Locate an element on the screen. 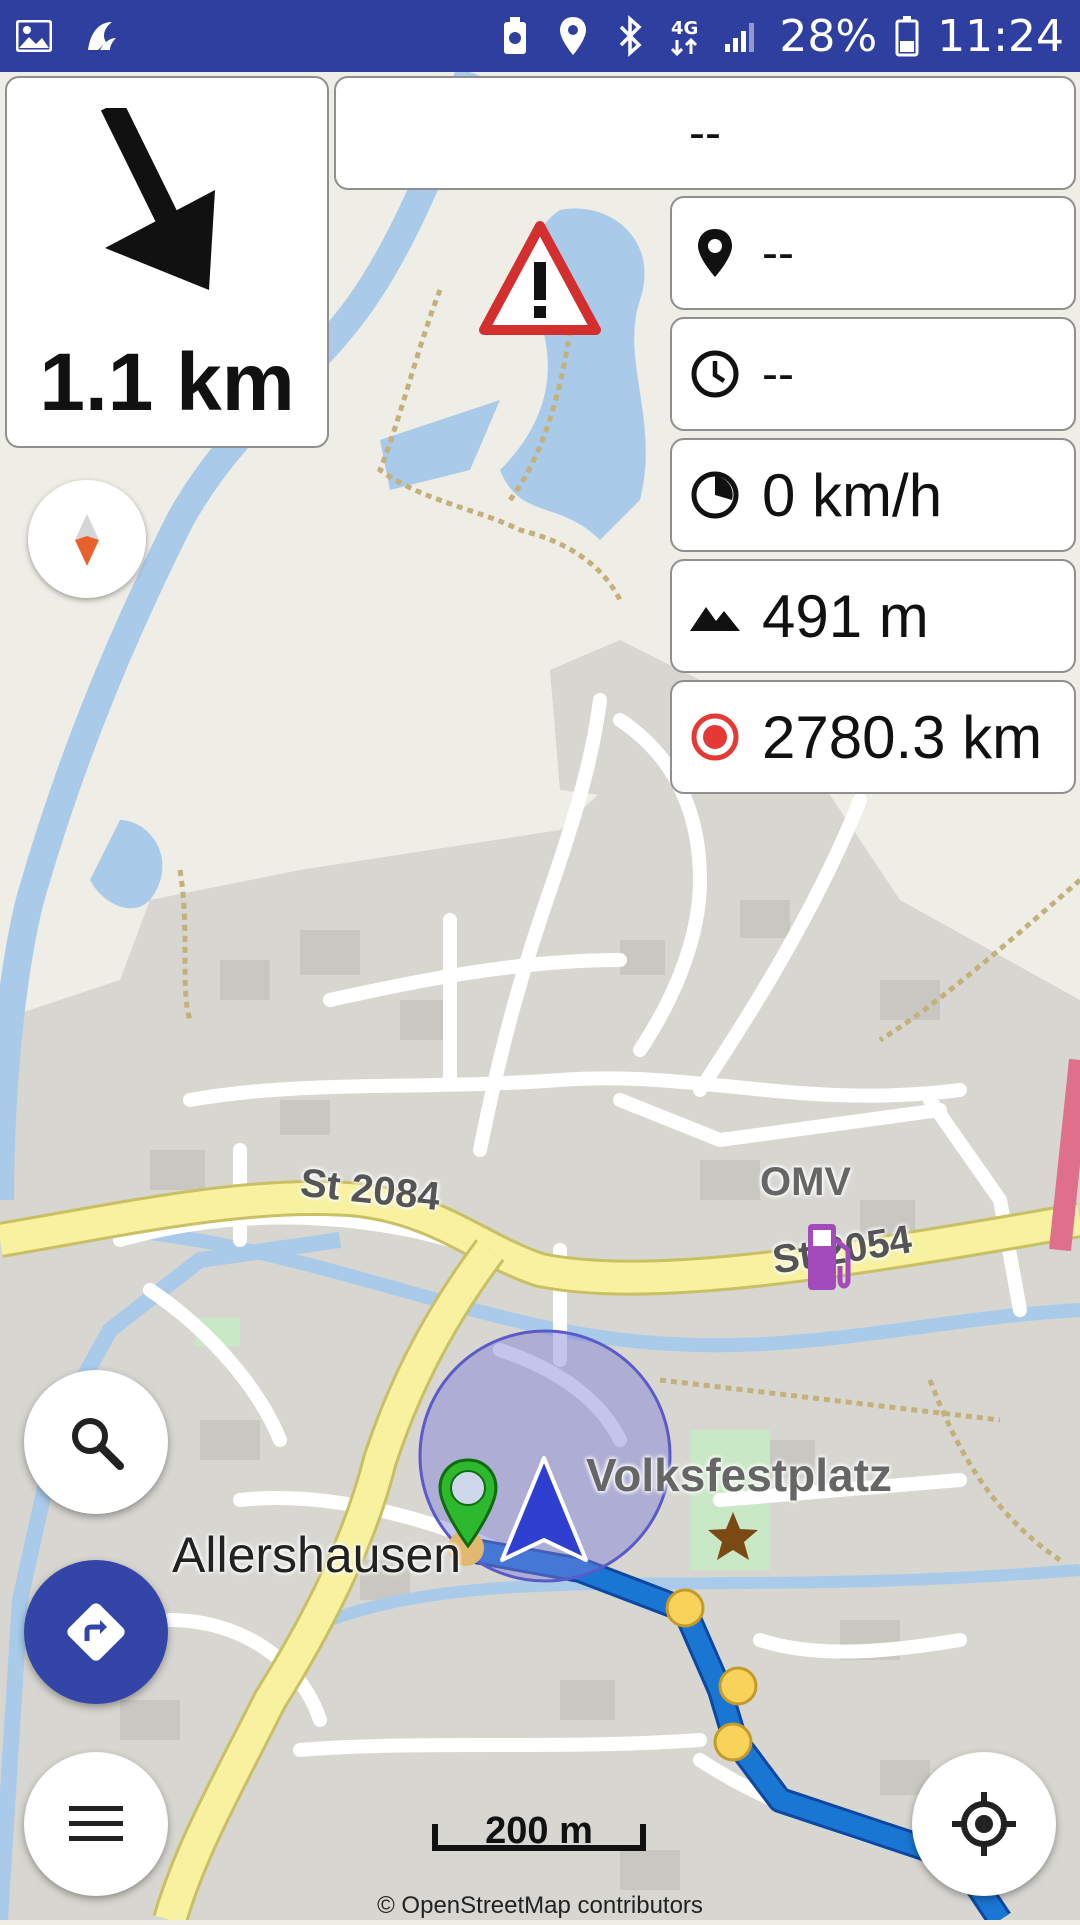  compass-icon is located at coordinates (87, 540).